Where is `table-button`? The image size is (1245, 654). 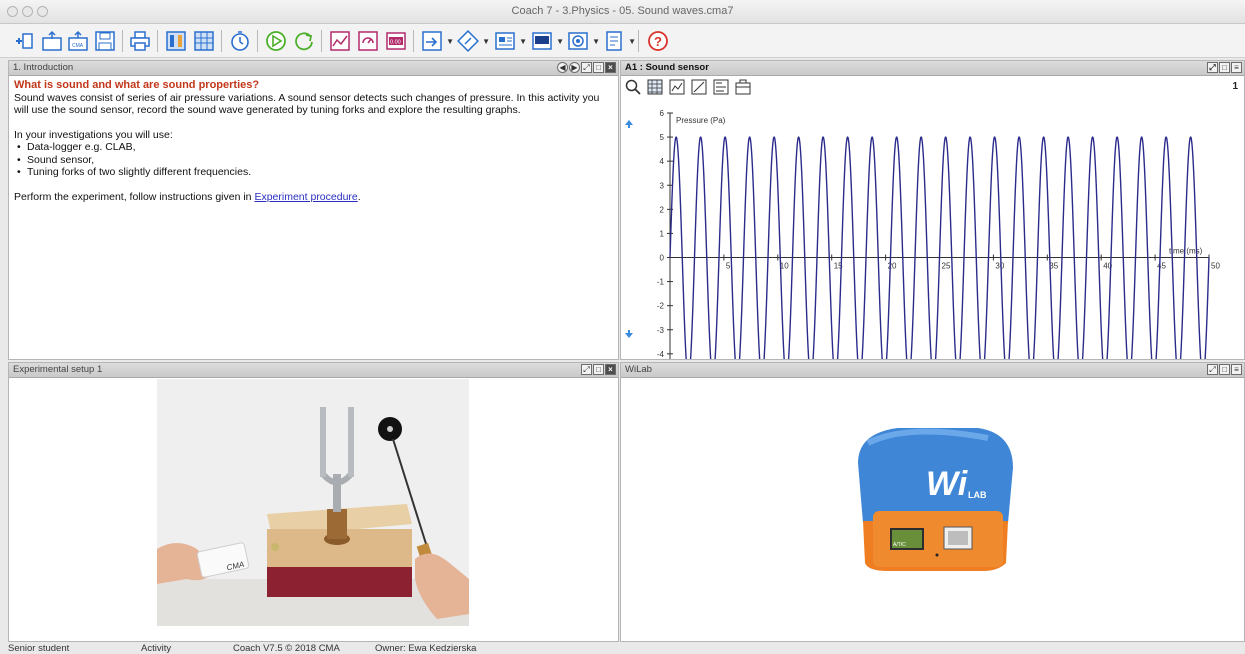 table-button is located at coordinates (204, 41).